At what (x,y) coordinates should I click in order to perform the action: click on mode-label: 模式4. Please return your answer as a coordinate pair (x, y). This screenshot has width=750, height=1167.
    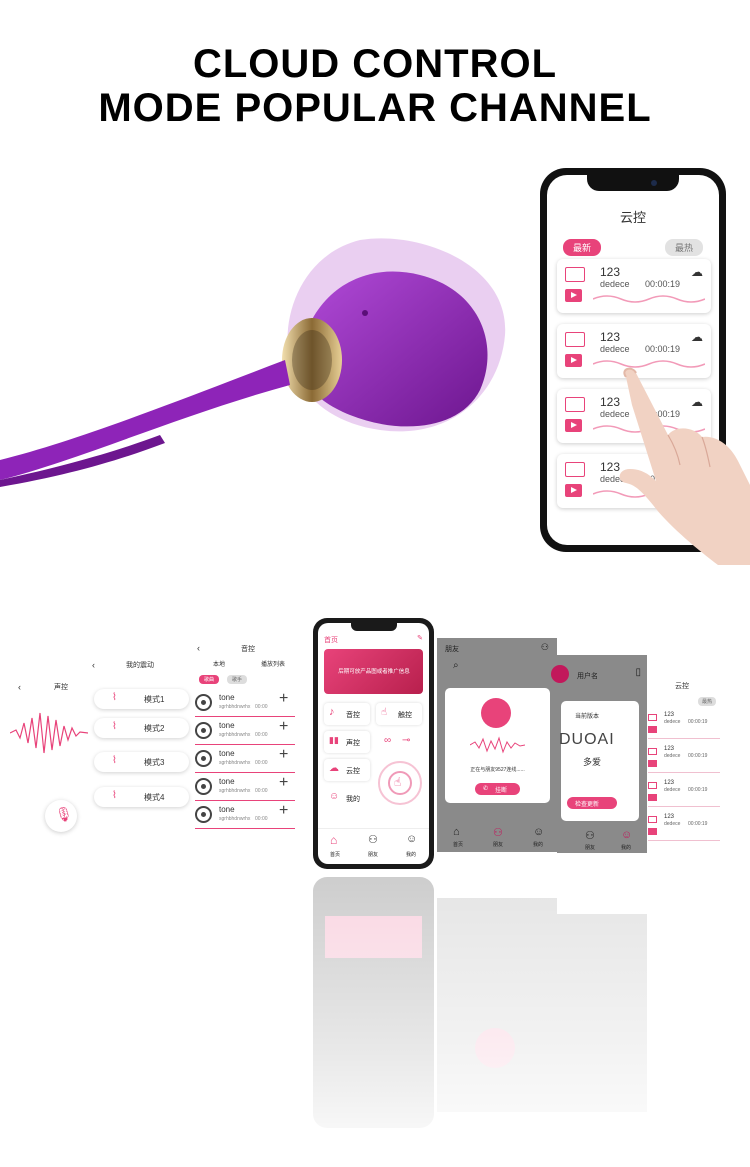
    Looking at the image, I should click on (154, 797).